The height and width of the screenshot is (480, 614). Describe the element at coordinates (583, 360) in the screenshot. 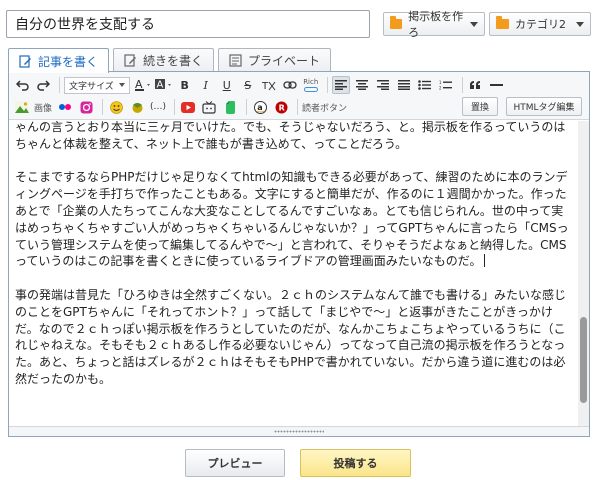

I see `scrollbar-thumb` at that location.